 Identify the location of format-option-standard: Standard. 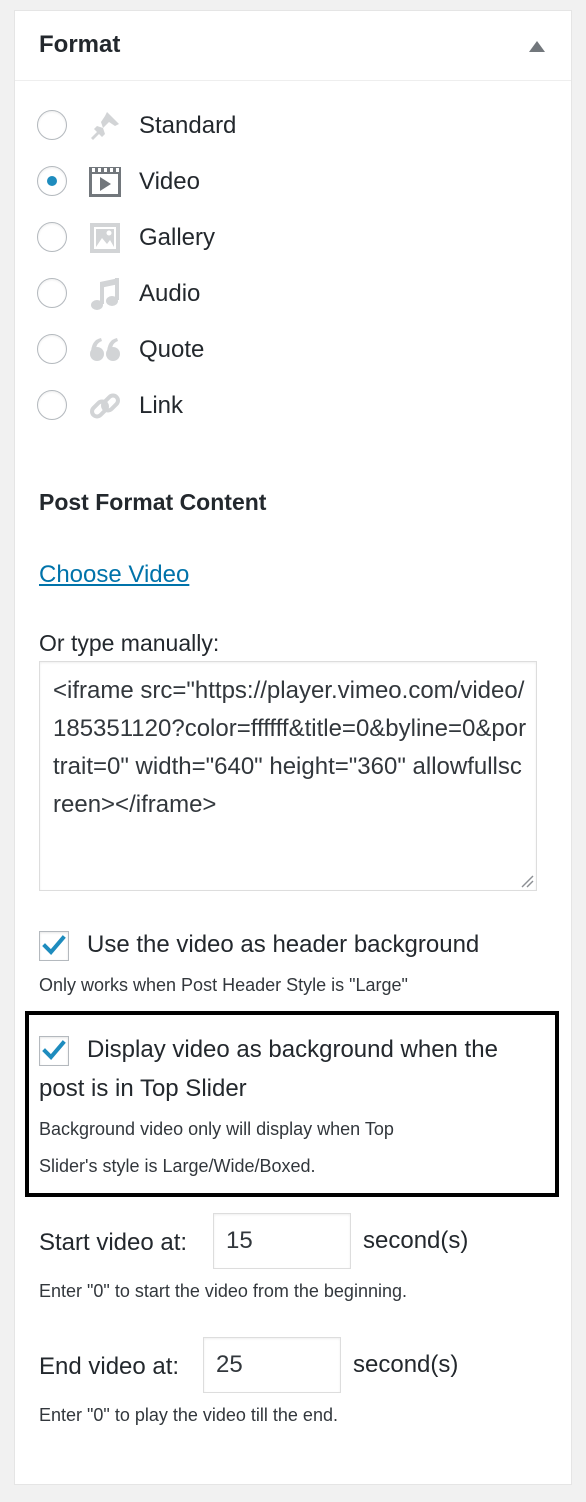
(197, 126).